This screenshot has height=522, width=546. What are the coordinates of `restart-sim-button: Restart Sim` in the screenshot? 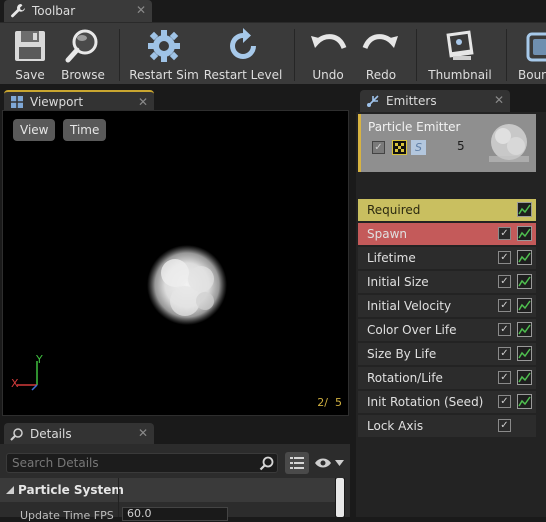 It's located at (164, 54).